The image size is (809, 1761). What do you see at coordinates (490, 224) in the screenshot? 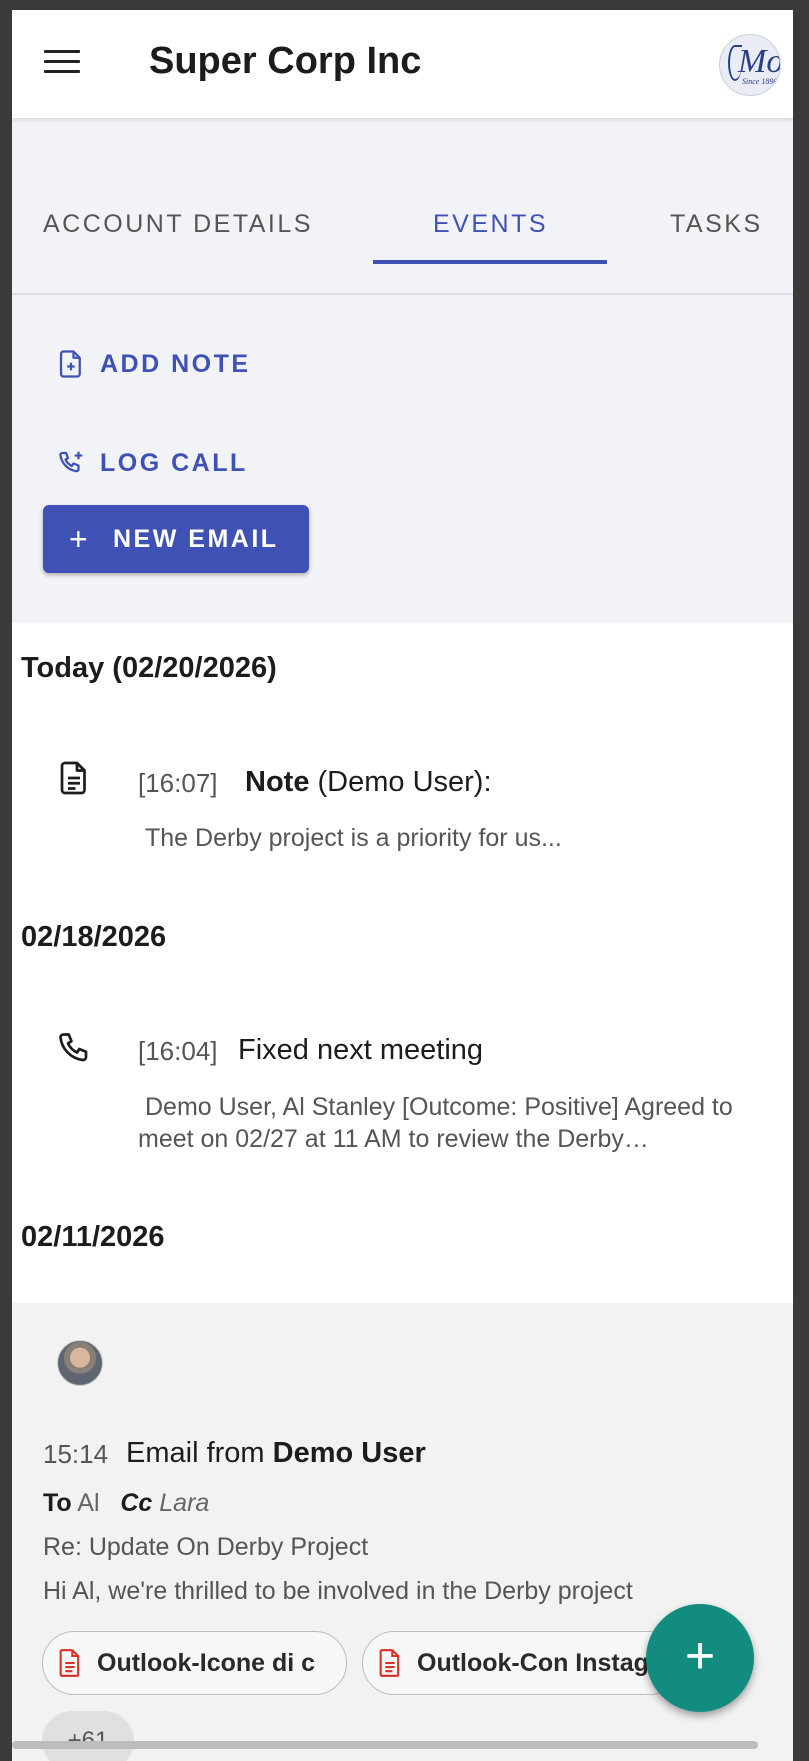
I see `tab-events: EVENTS` at bounding box center [490, 224].